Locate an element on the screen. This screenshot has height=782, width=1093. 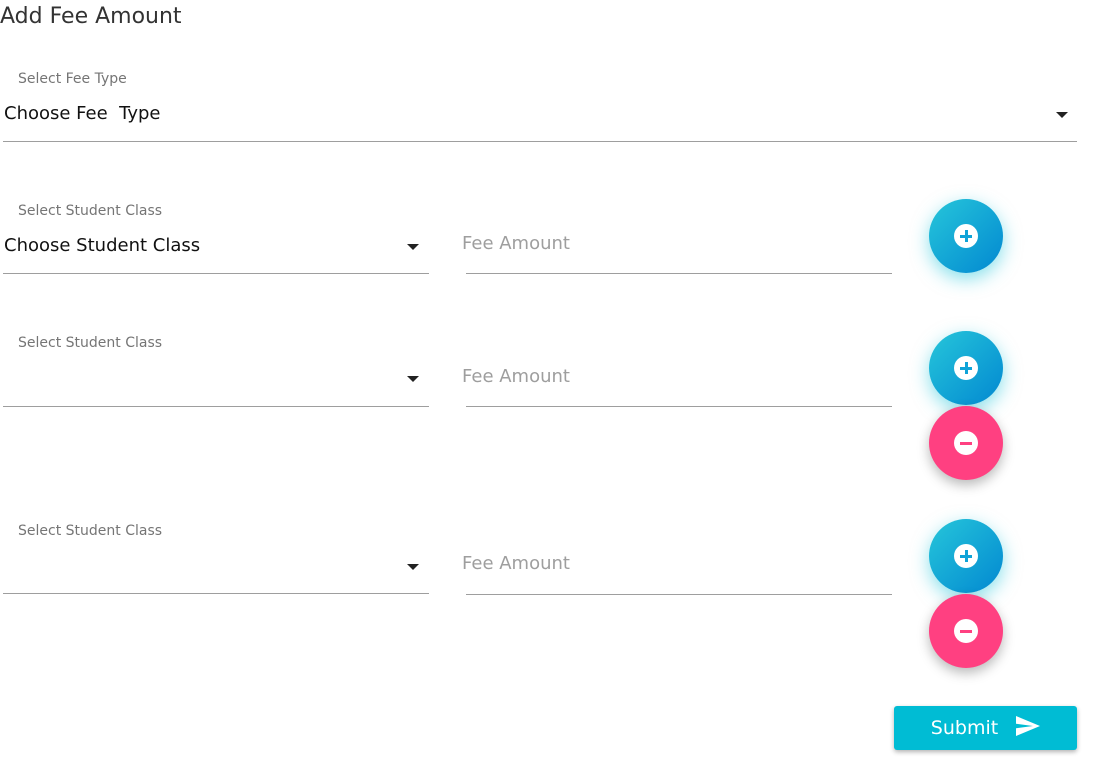
page-title: Add Fee Amount is located at coordinates (91, 16).